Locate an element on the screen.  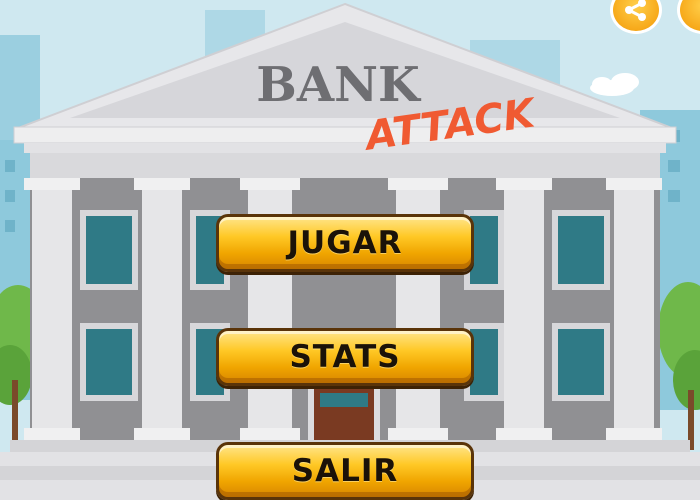
exit-button: SALIR is located at coordinates (345, 471).